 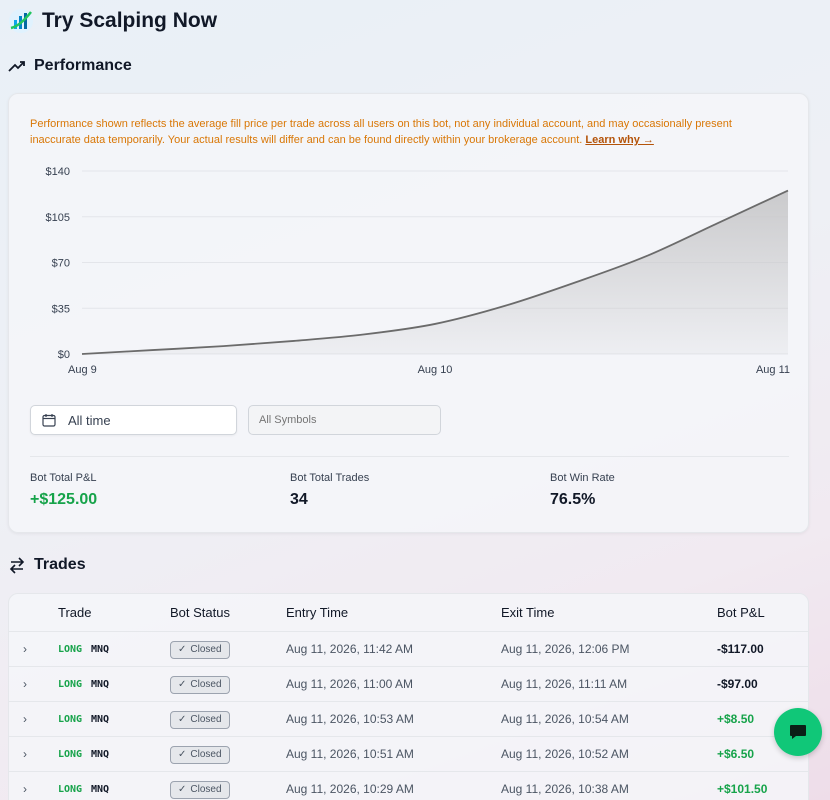 I want to click on entry-time: Aug 11, 2026, 10:51 AM, so click(x=350, y=754).